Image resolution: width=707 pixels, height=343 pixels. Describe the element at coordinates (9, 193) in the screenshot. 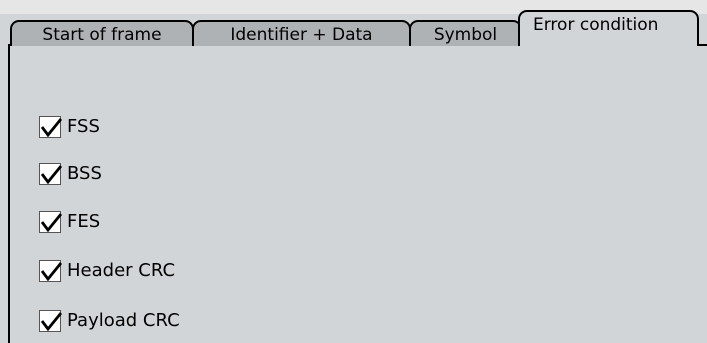

I see `panel-border` at that location.